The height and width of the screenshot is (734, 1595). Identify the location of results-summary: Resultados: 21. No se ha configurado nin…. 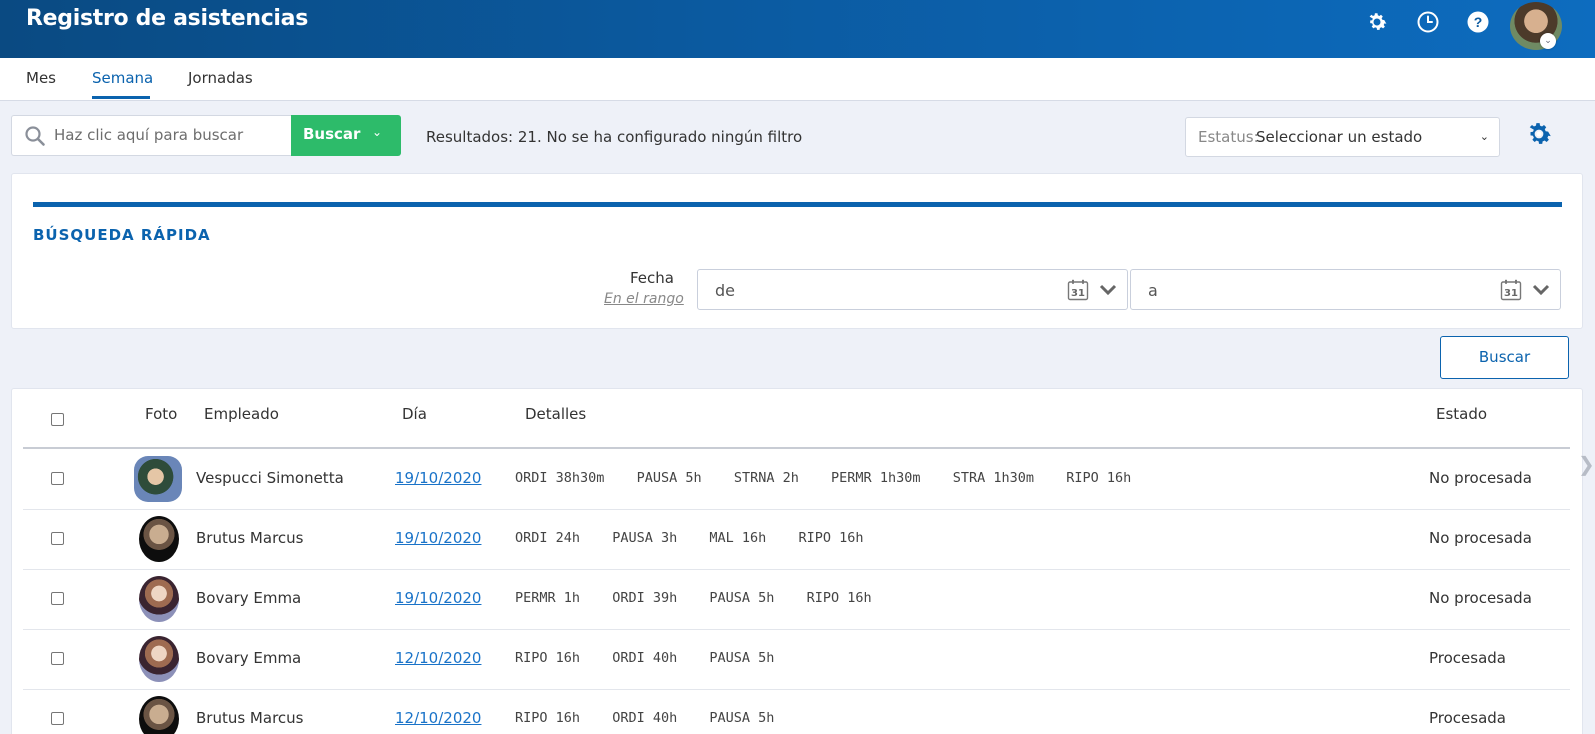
(614, 137).